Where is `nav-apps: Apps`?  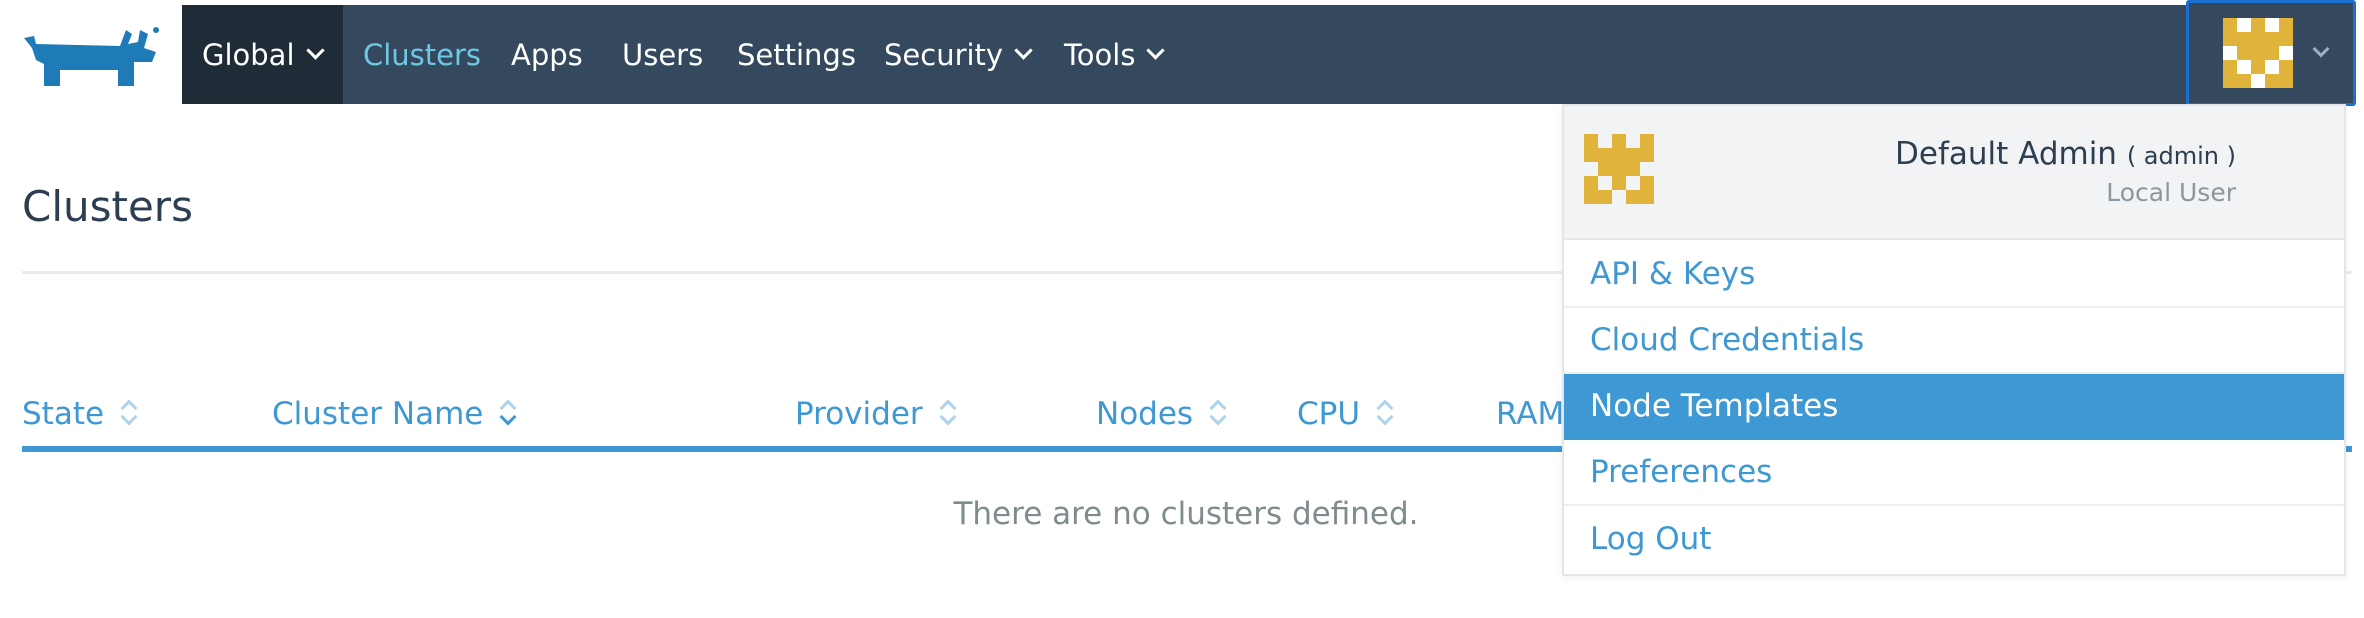
nav-apps: Apps is located at coordinates (547, 54).